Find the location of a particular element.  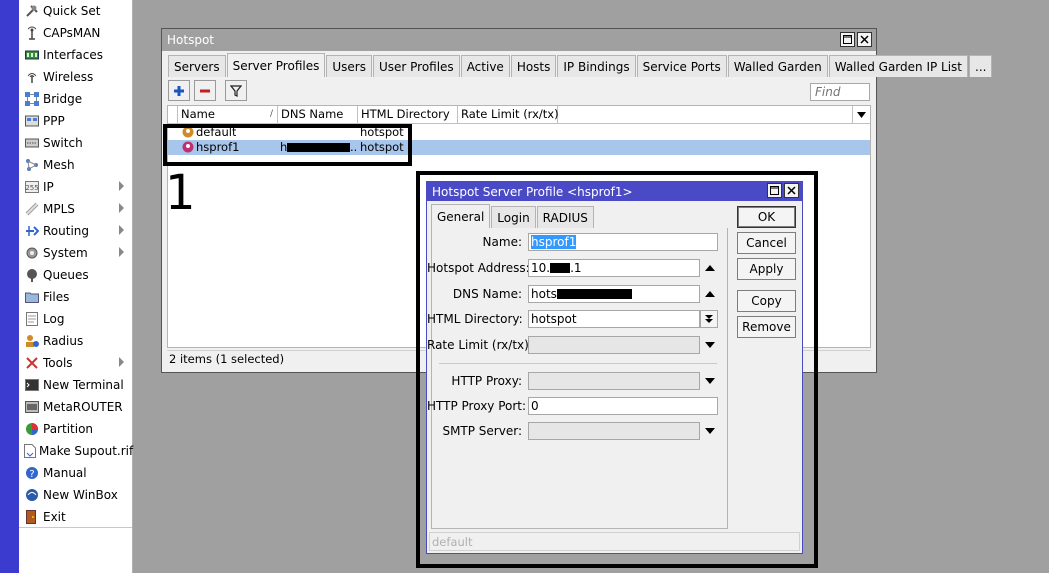

sidebar-item-partition: Partition is located at coordinates (75, 429).